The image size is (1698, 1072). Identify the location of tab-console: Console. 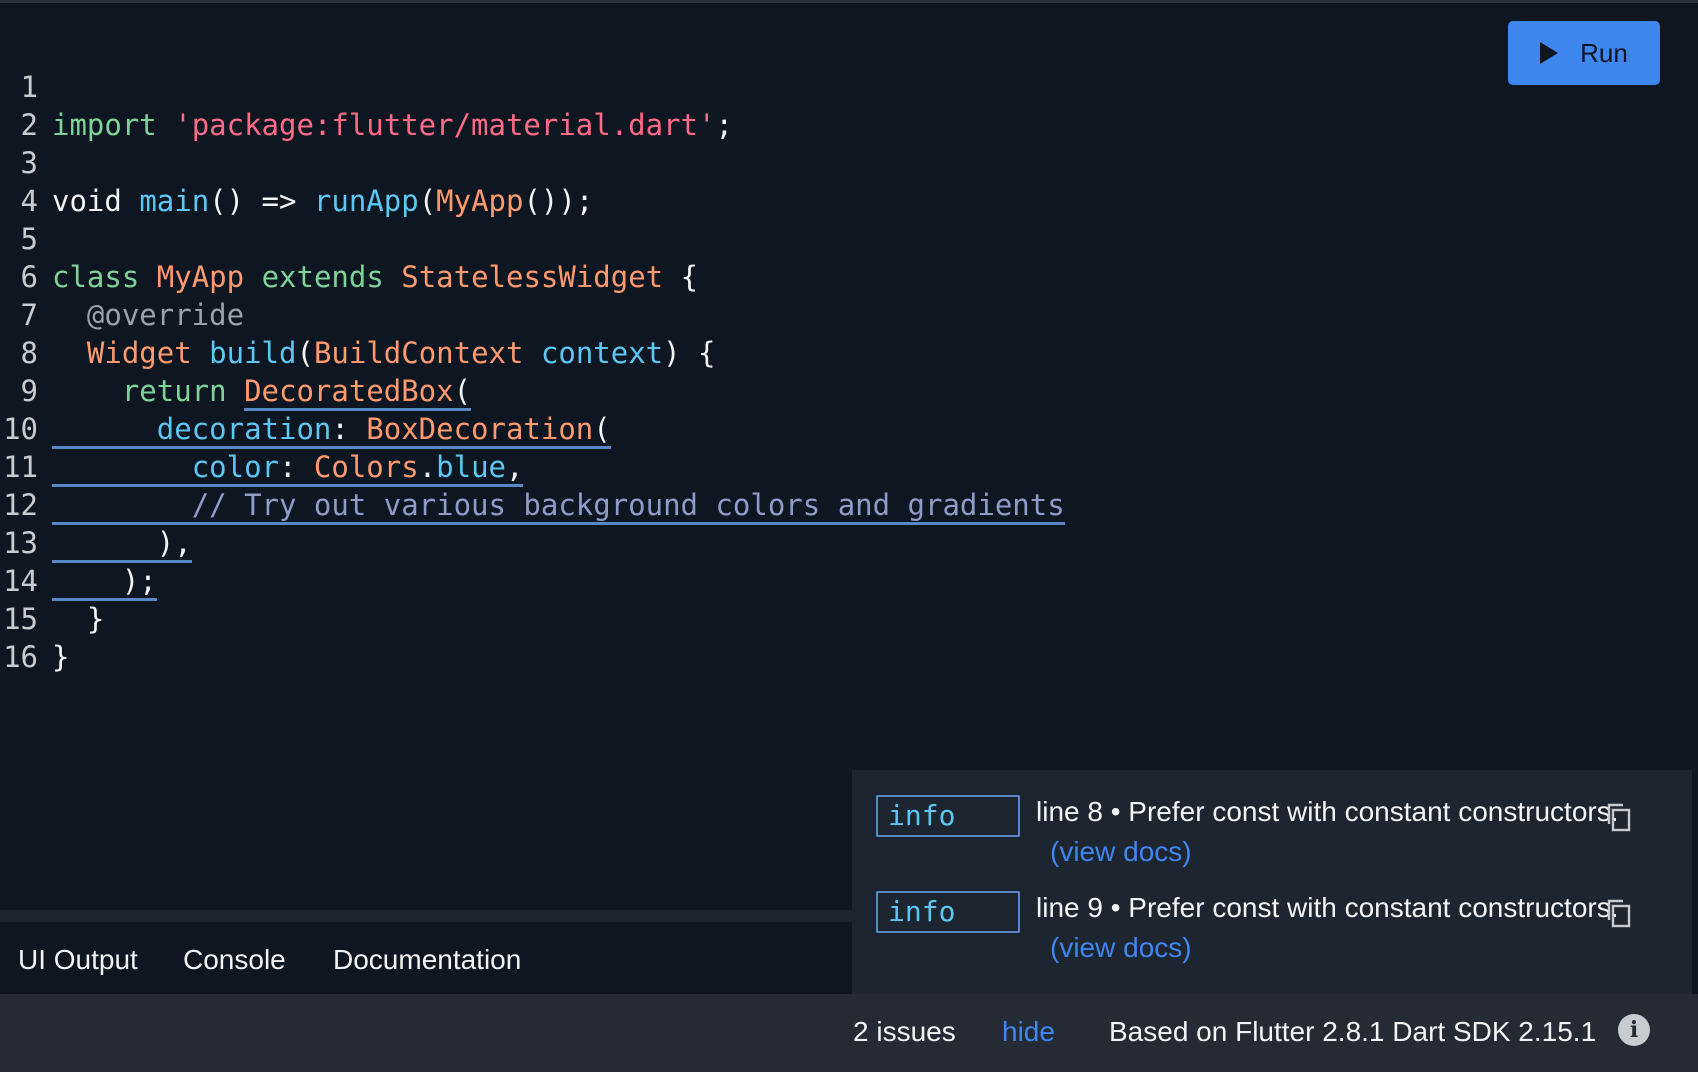
(234, 960).